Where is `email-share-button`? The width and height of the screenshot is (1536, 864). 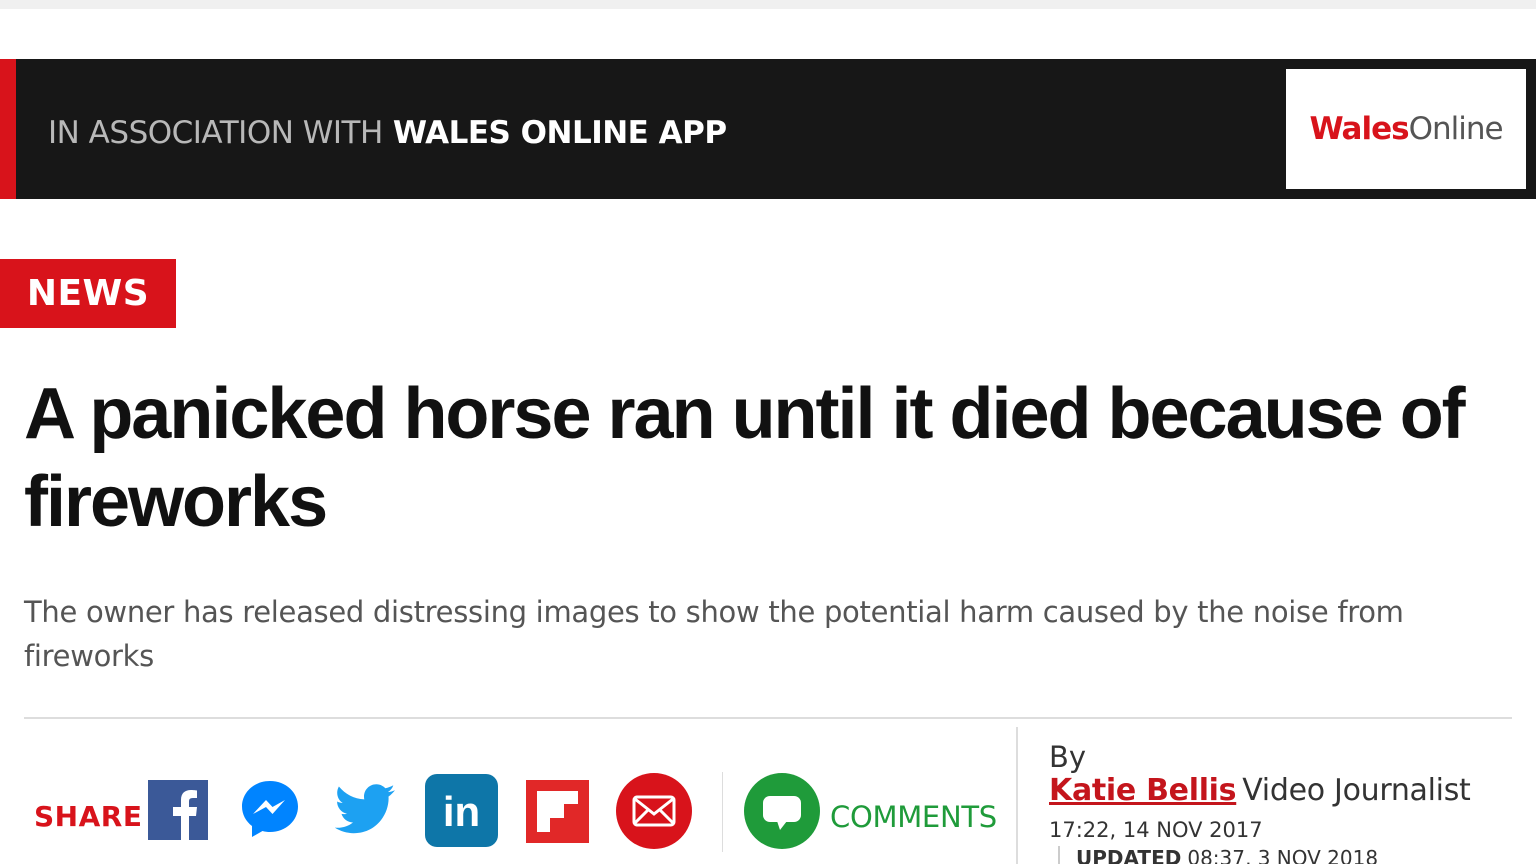 email-share-button is located at coordinates (654, 811).